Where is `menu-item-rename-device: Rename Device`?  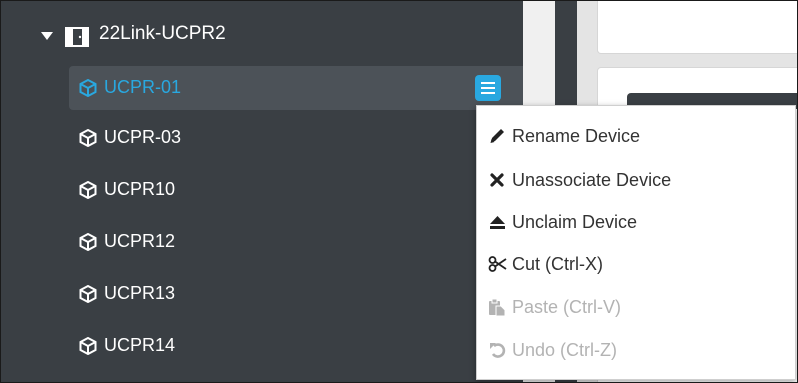 menu-item-rename-device: Rename Device is located at coordinates (564, 136).